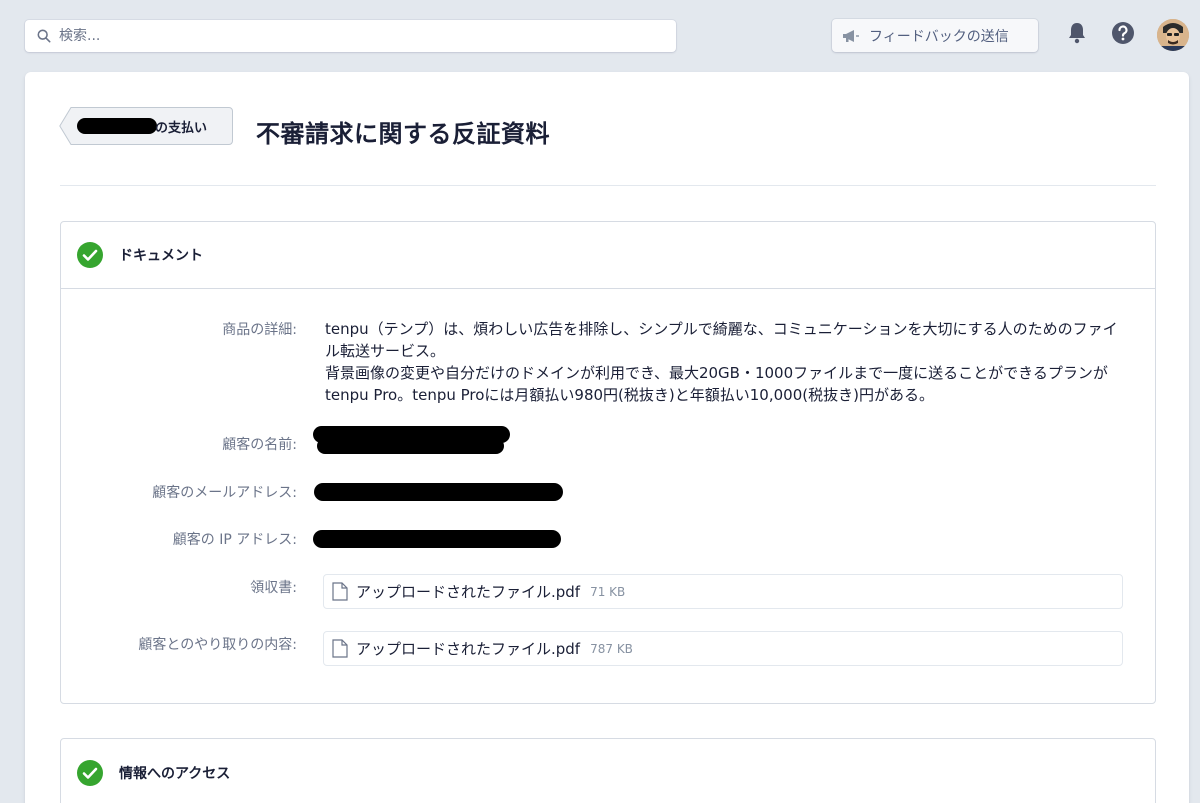 The image size is (1200, 803). I want to click on top-bar: フィードバックの送信, so click(600, 36).